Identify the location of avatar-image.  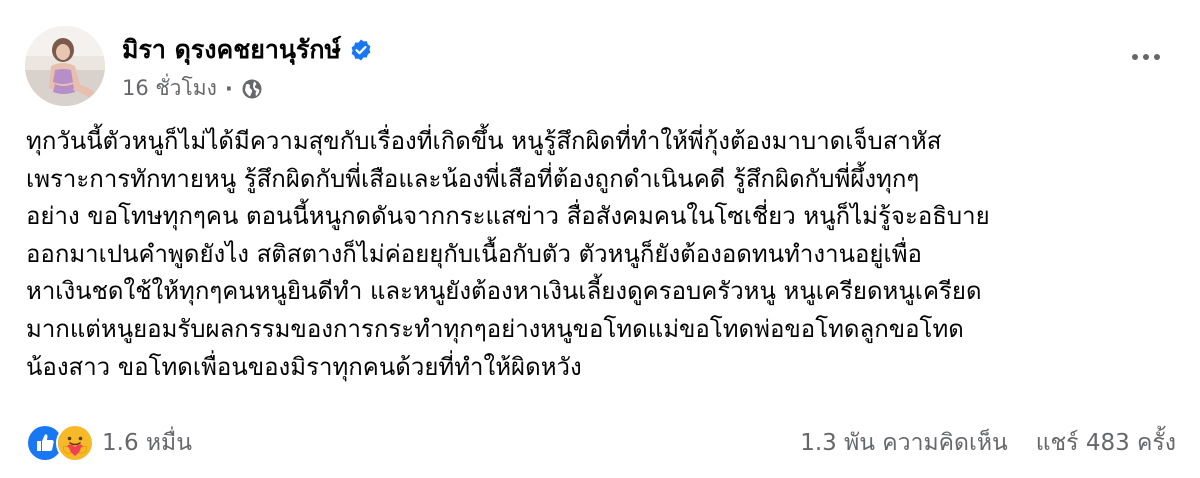
(65, 66).